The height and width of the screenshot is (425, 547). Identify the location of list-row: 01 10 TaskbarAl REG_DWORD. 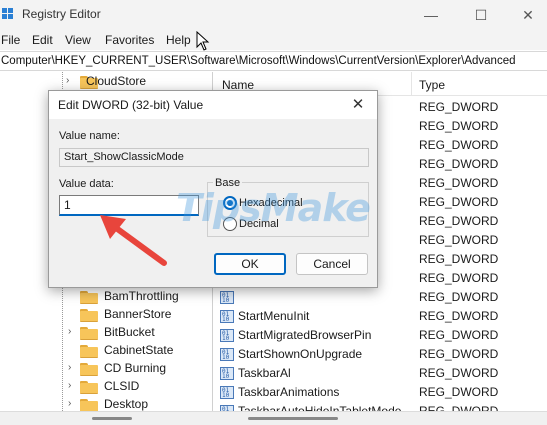
(380, 373).